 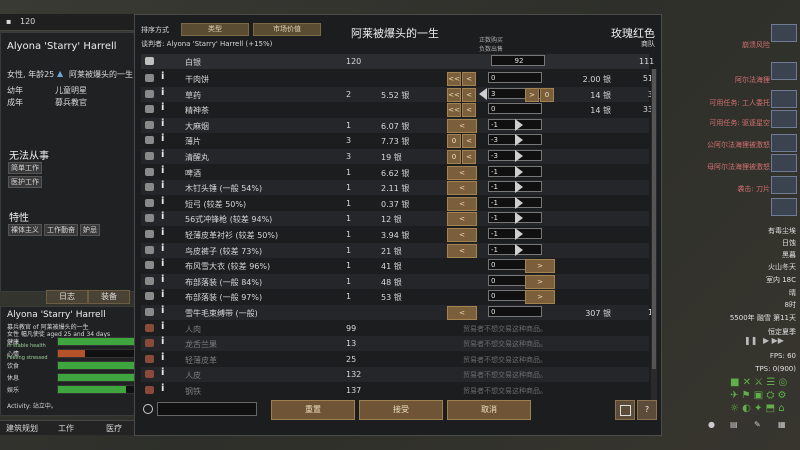 I want to click on lightbulb-icon: ●, so click(x=711, y=424).